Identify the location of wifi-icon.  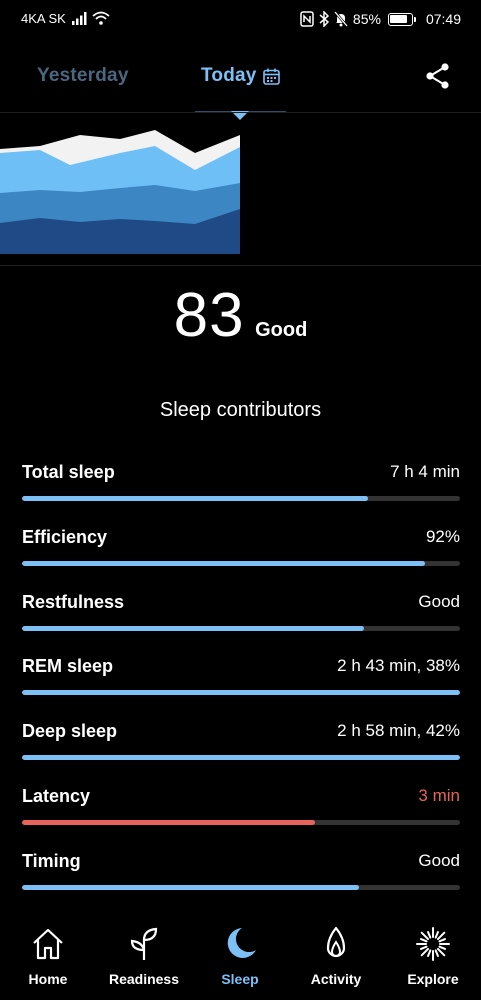
(101, 18).